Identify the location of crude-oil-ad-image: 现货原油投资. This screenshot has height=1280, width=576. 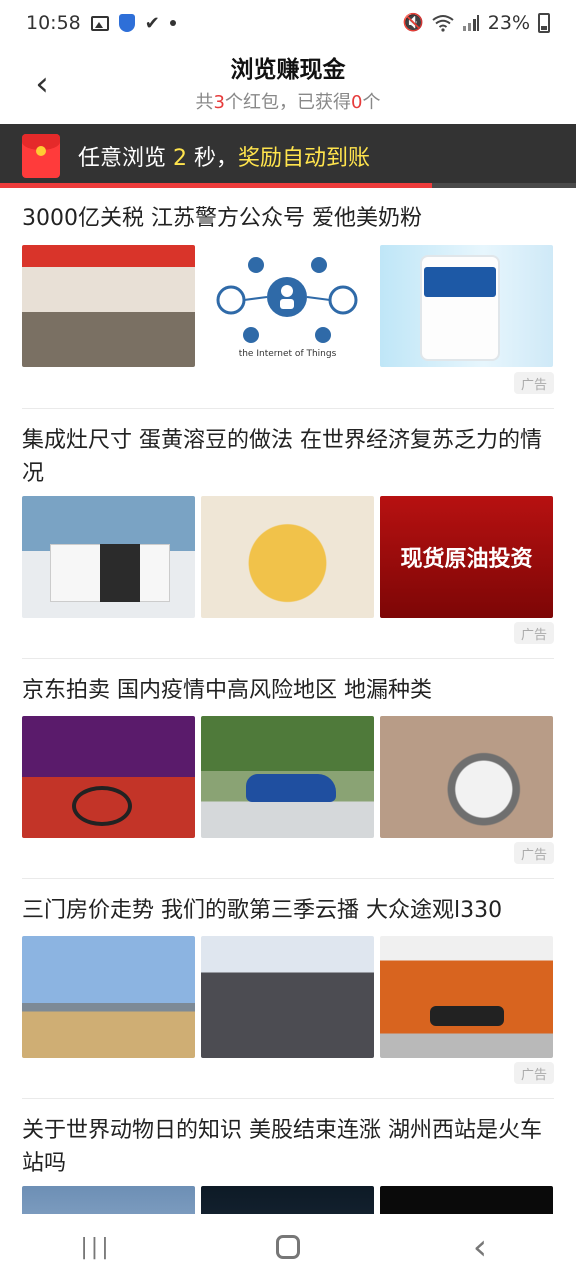
(466, 557).